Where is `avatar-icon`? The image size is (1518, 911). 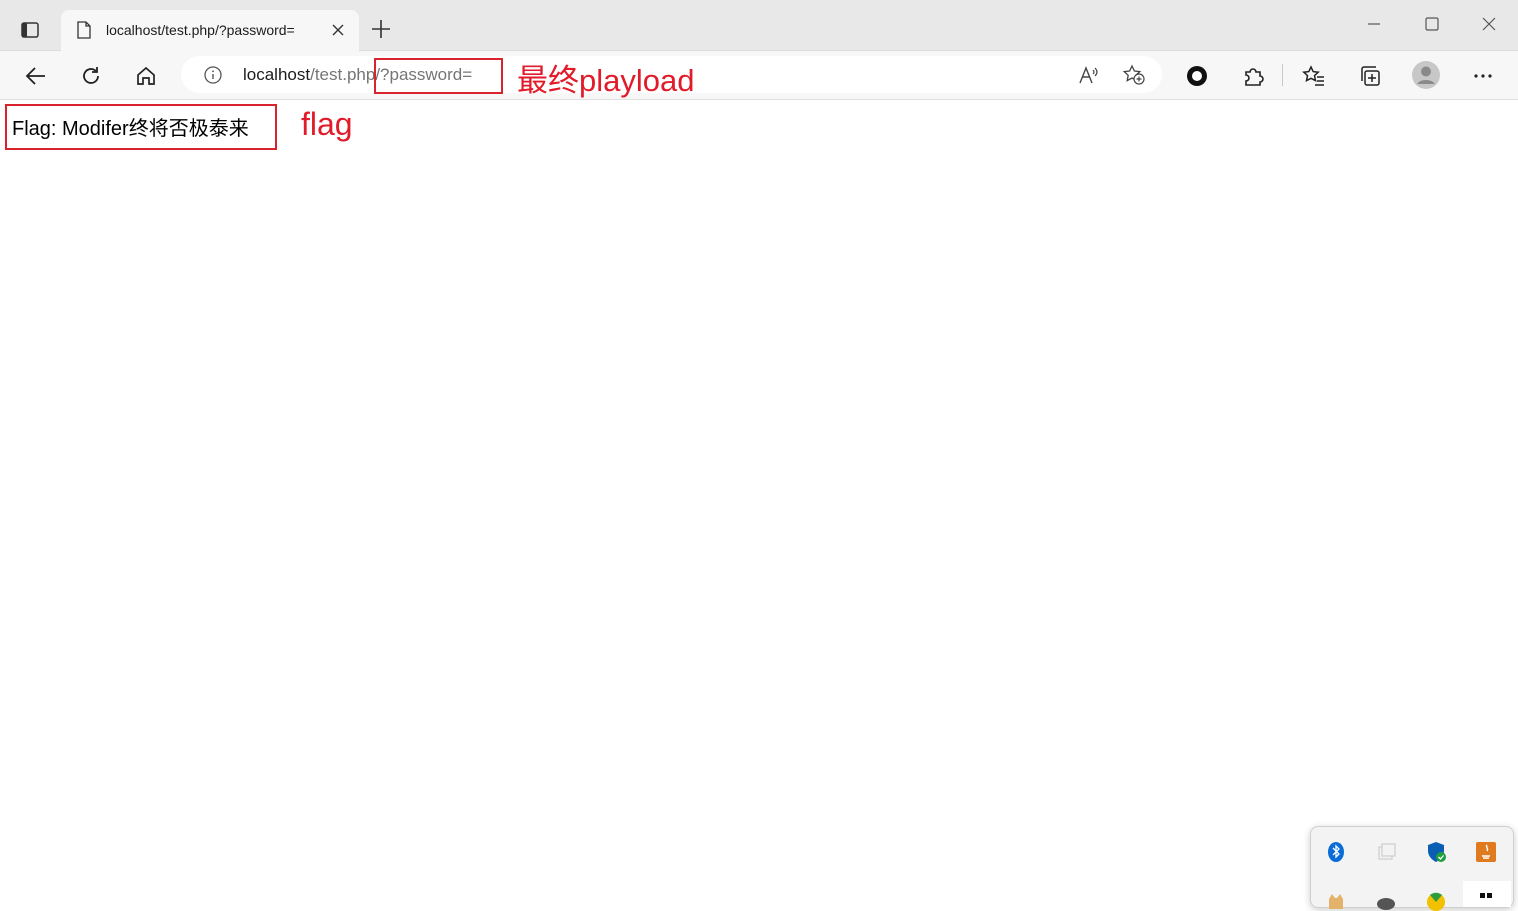 avatar-icon is located at coordinates (1426, 75).